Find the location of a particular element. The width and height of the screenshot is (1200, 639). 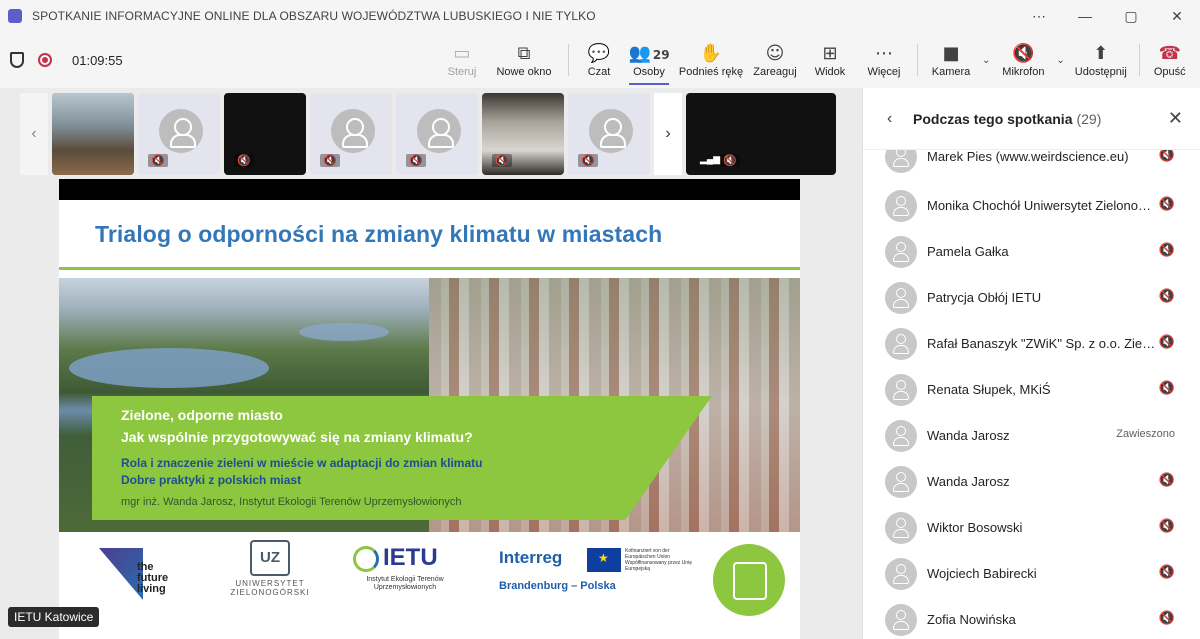

panel-header: ‹ Podczas tego spotkania (29) ✕ is located at coordinates (1031, 119).